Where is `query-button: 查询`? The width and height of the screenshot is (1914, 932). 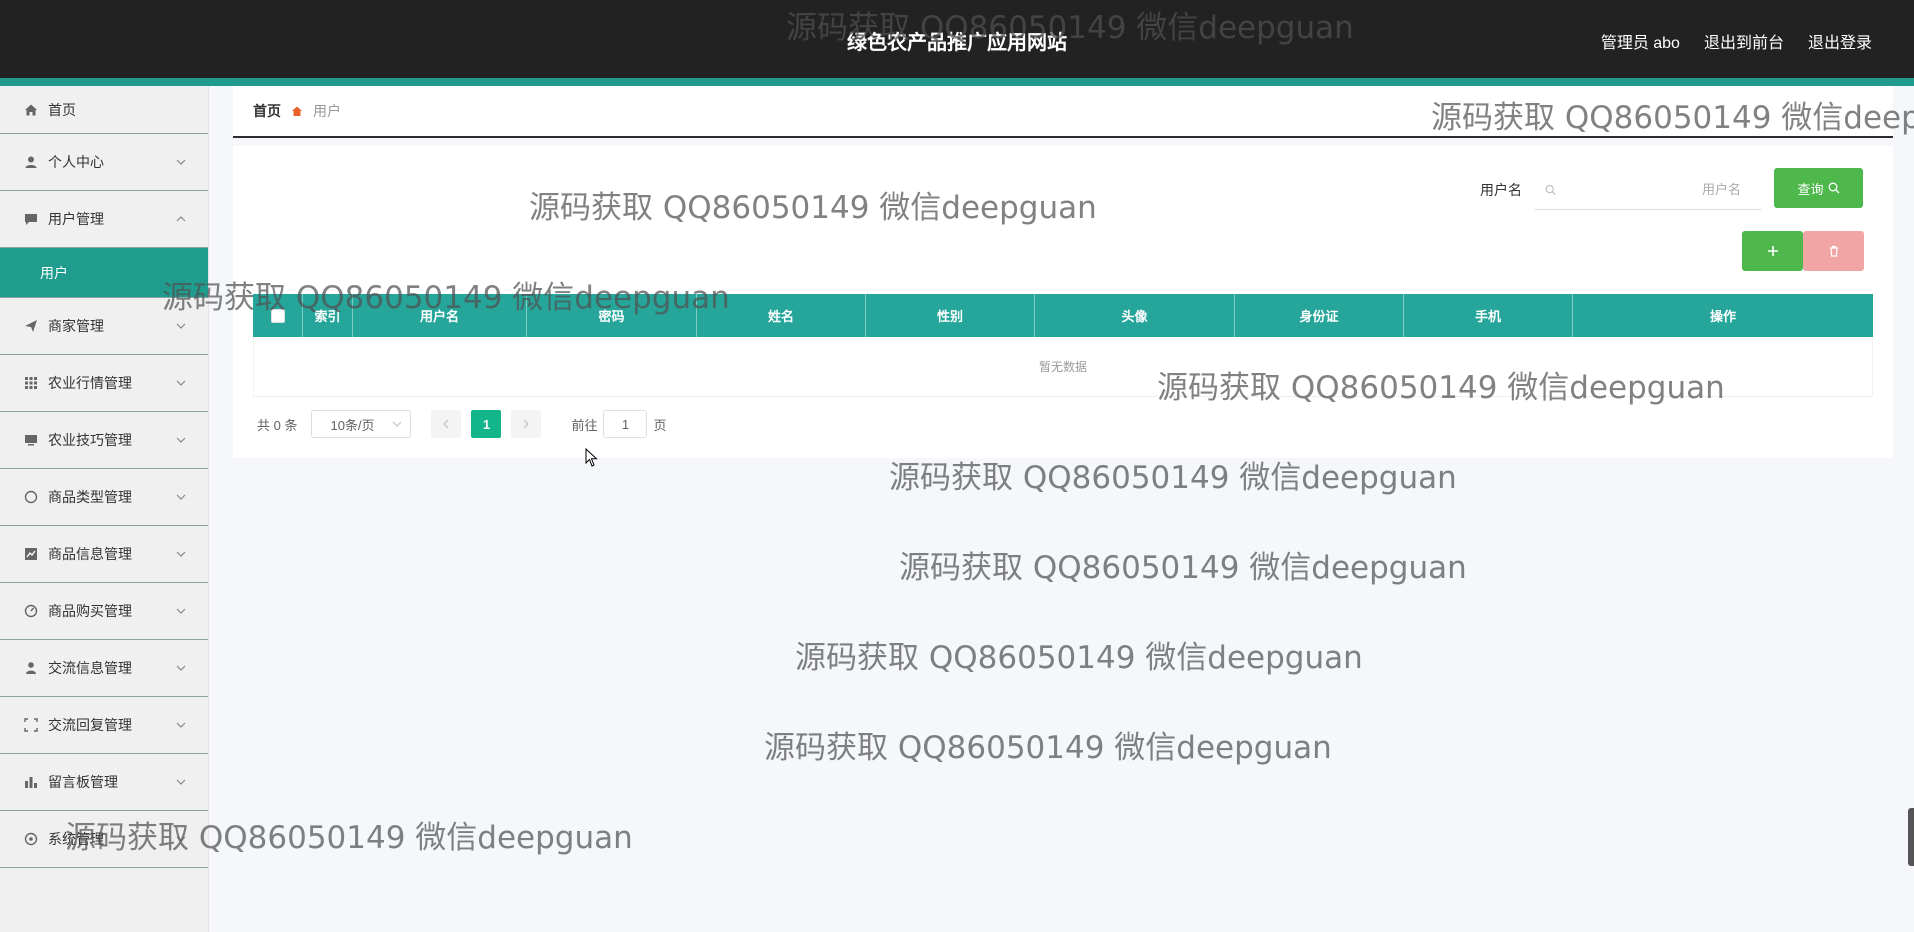 query-button: 查询 is located at coordinates (1818, 188).